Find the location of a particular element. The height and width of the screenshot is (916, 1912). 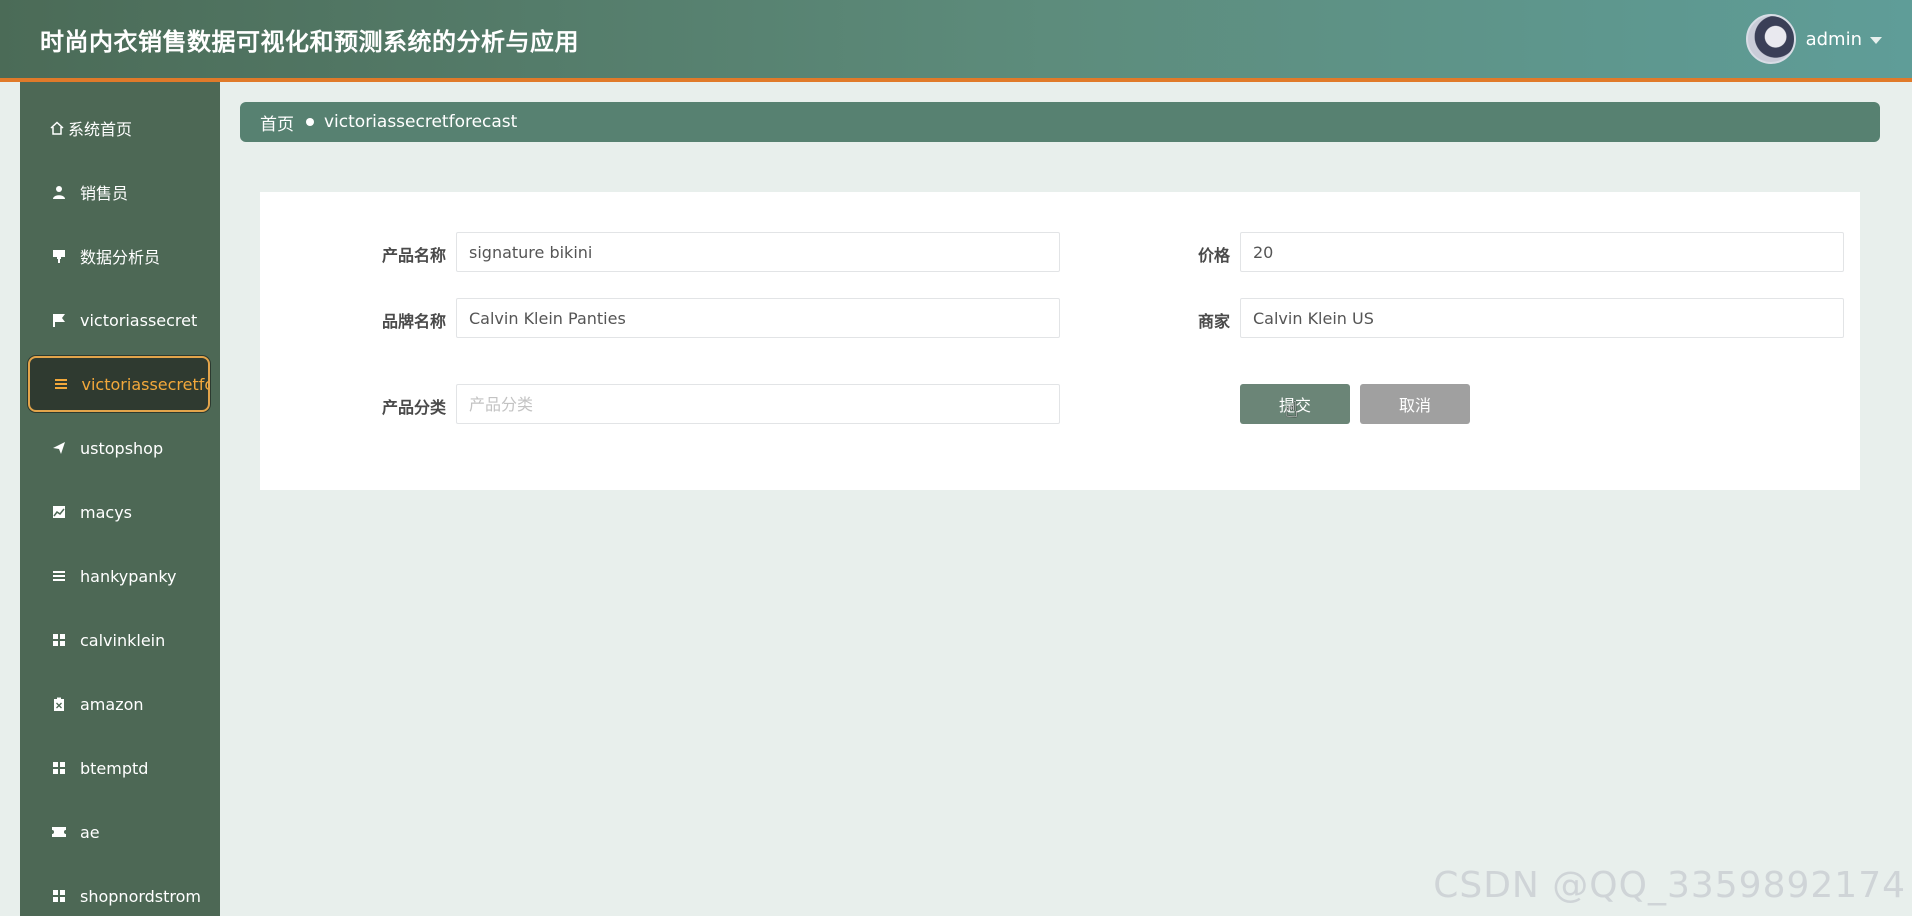

sidebar-item-macys: macys is located at coordinates (119, 512).